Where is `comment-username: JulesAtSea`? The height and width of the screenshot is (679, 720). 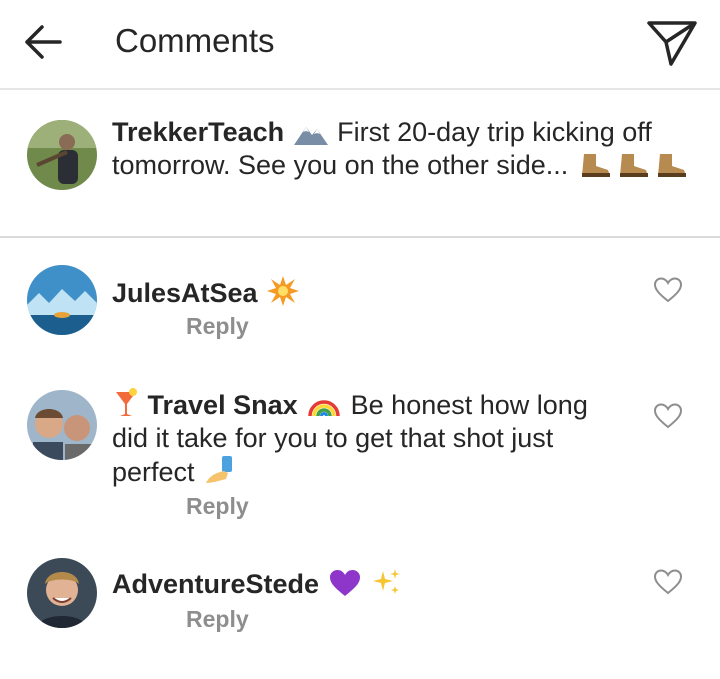
comment-username: JulesAtSea is located at coordinates (185, 293).